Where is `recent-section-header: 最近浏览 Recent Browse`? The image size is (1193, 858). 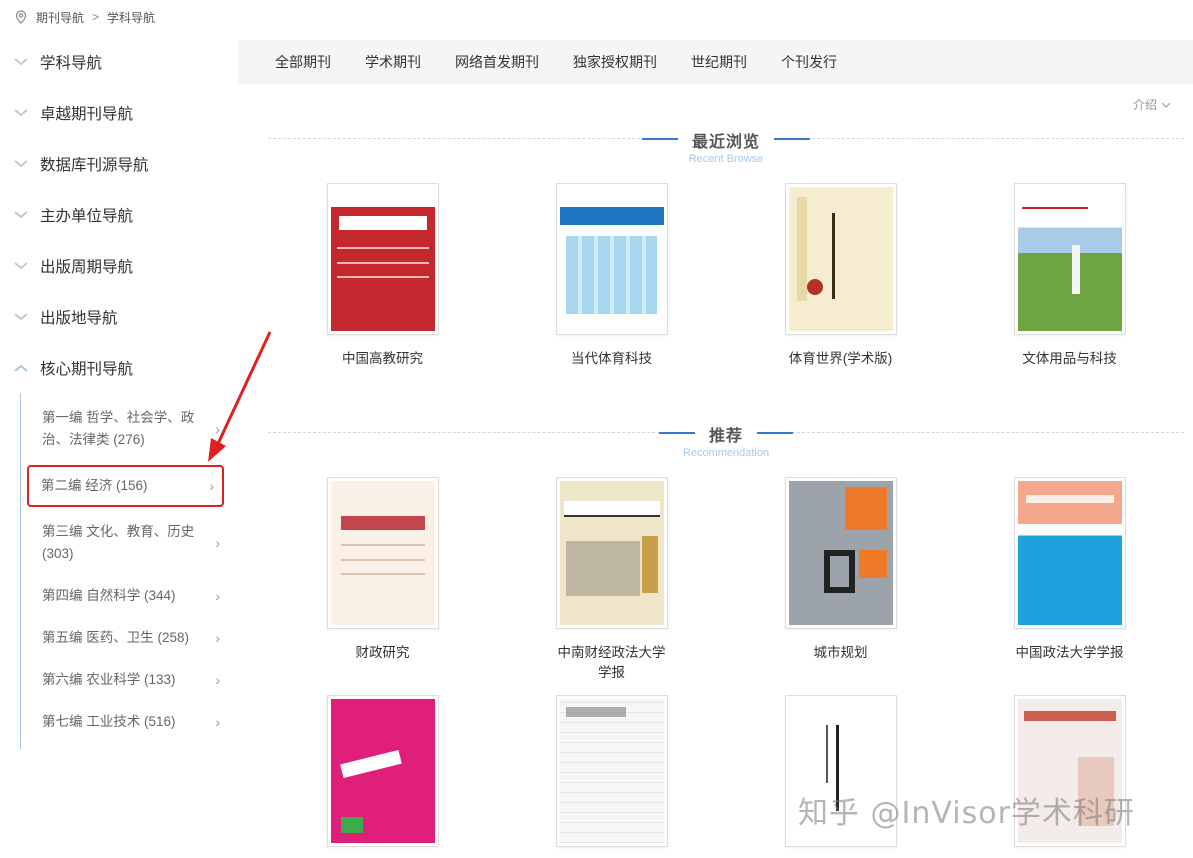
recent-section-header: 最近浏览 Recent Browse is located at coordinates (726, 146).